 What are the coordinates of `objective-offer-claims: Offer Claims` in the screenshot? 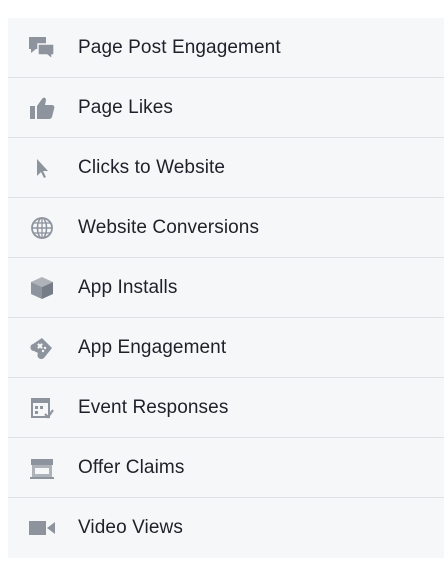 It's located at (226, 468).